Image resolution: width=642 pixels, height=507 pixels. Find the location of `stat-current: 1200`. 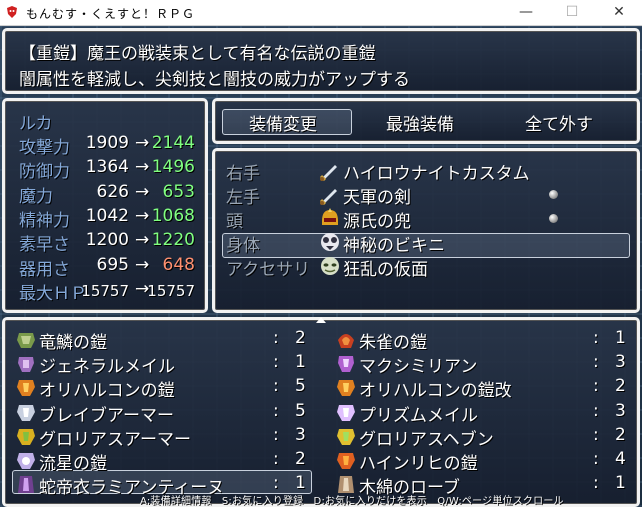

stat-current: 1200 is located at coordinates (107, 240).